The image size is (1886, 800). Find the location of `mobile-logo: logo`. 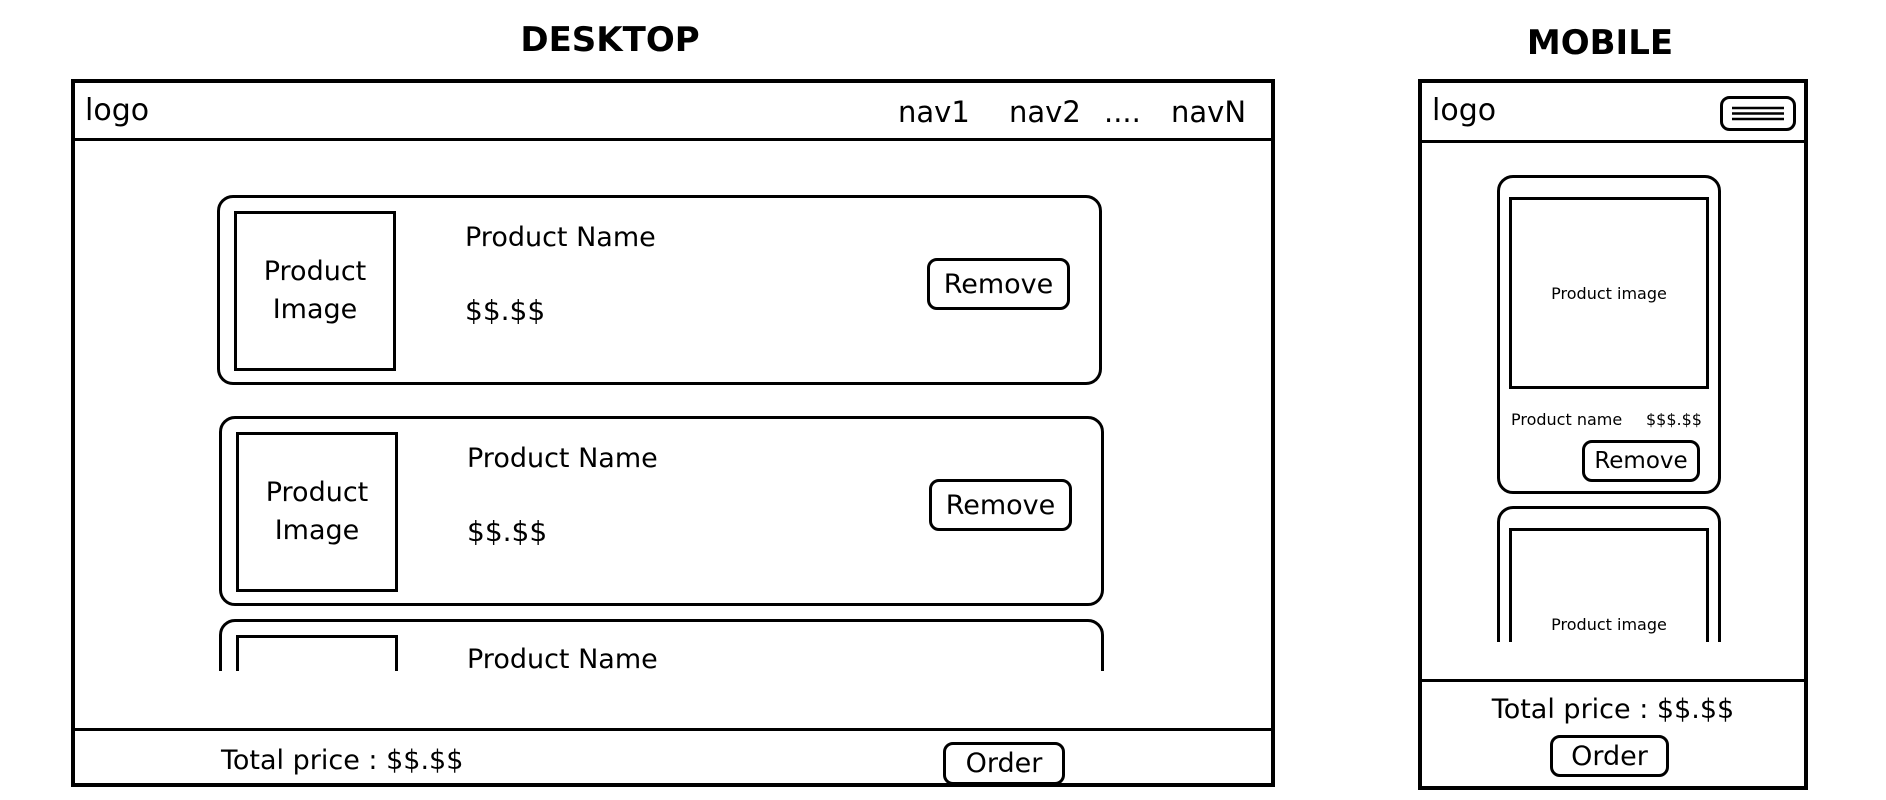

mobile-logo: logo is located at coordinates (1464, 110).